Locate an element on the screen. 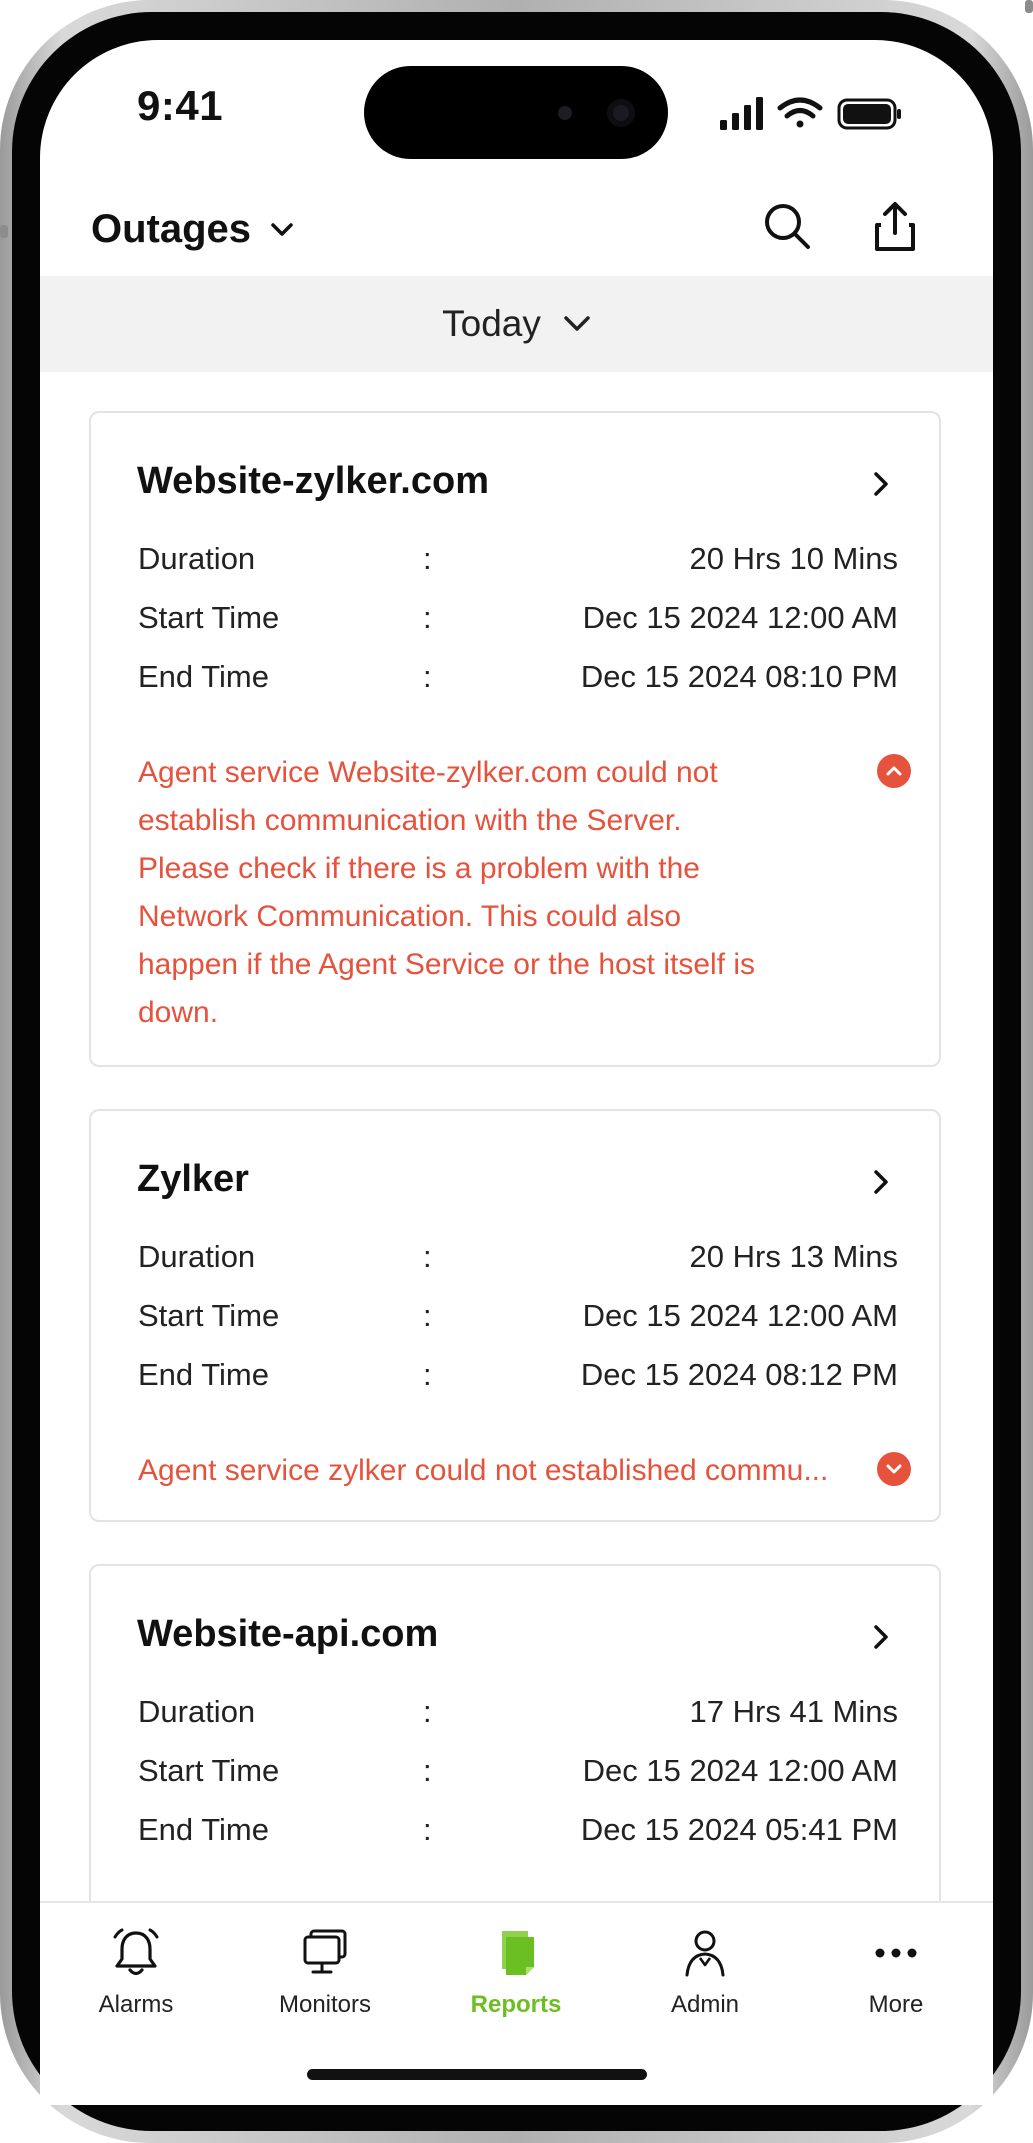 The image size is (1033, 2143). tab-label: Reports is located at coordinates (516, 2004).